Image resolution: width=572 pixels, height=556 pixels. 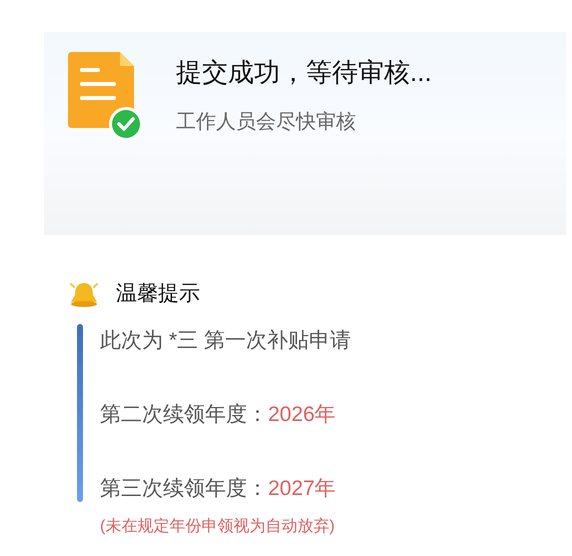 What do you see at coordinates (266, 122) in the screenshot?
I see `status-subtitle: 工作人员会尽快审核` at bounding box center [266, 122].